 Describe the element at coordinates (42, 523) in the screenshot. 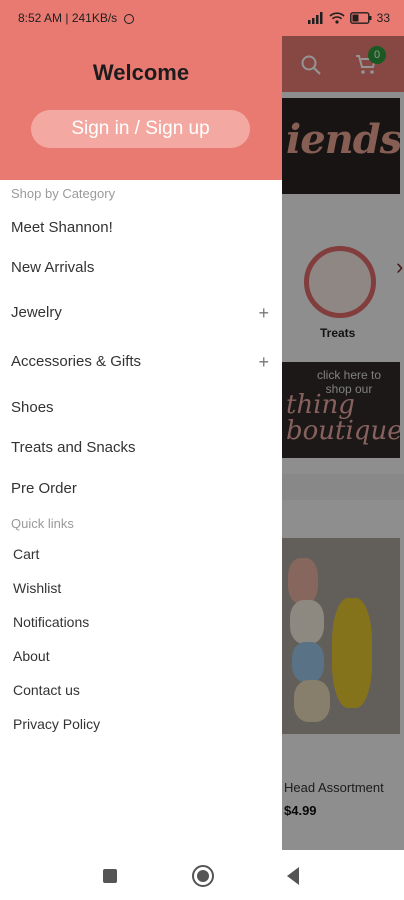

I see `quick-links-label: Quick links` at that location.